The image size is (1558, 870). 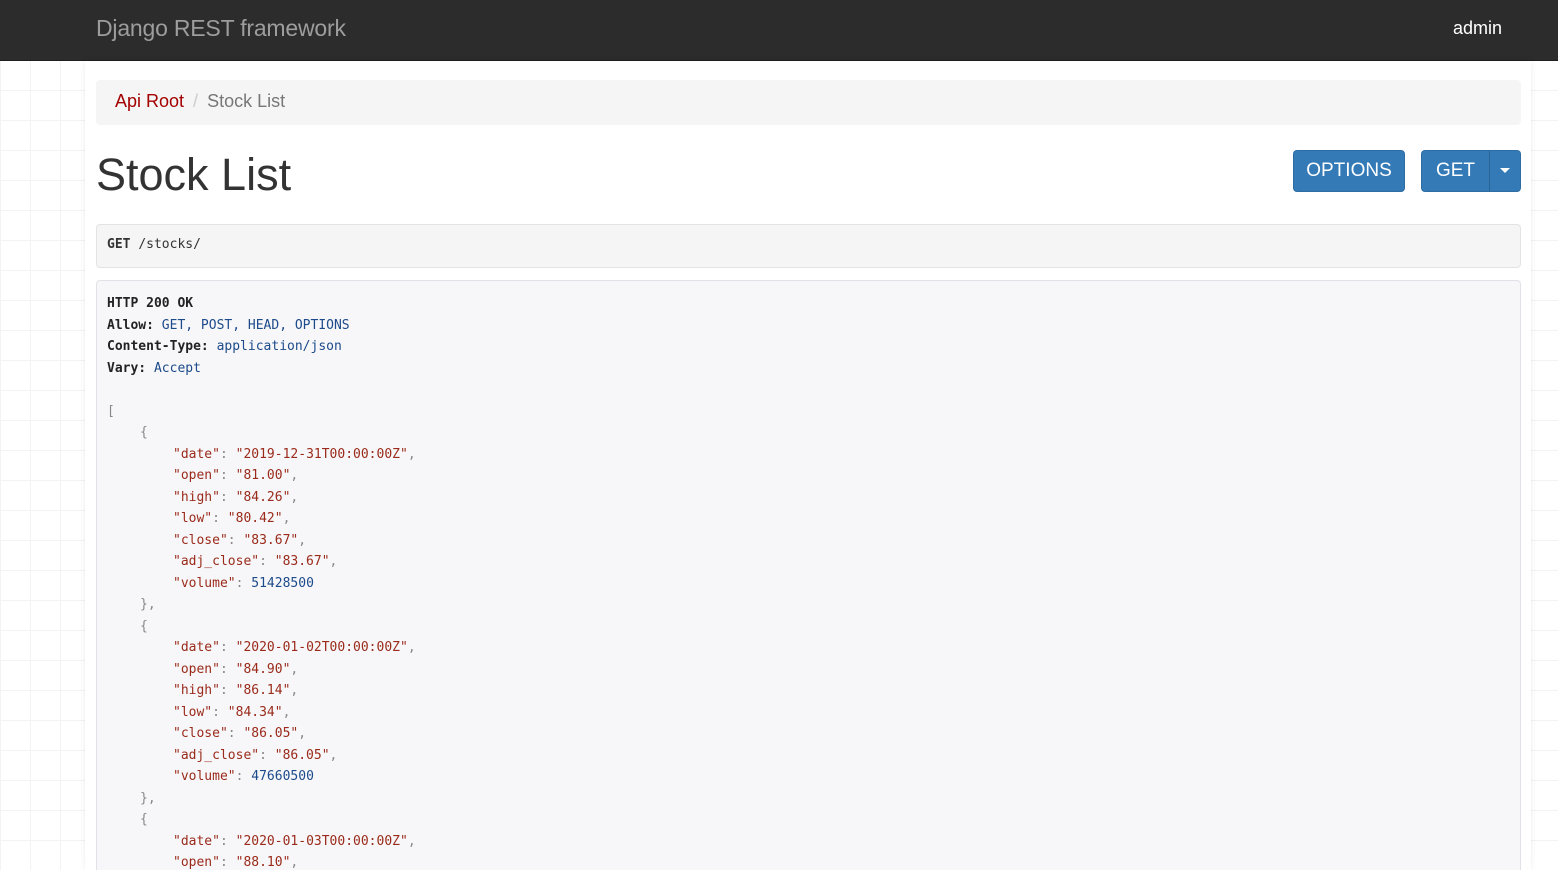 I want to click on json-field-close: "close": "86.05",, so click(x=240, y=733).